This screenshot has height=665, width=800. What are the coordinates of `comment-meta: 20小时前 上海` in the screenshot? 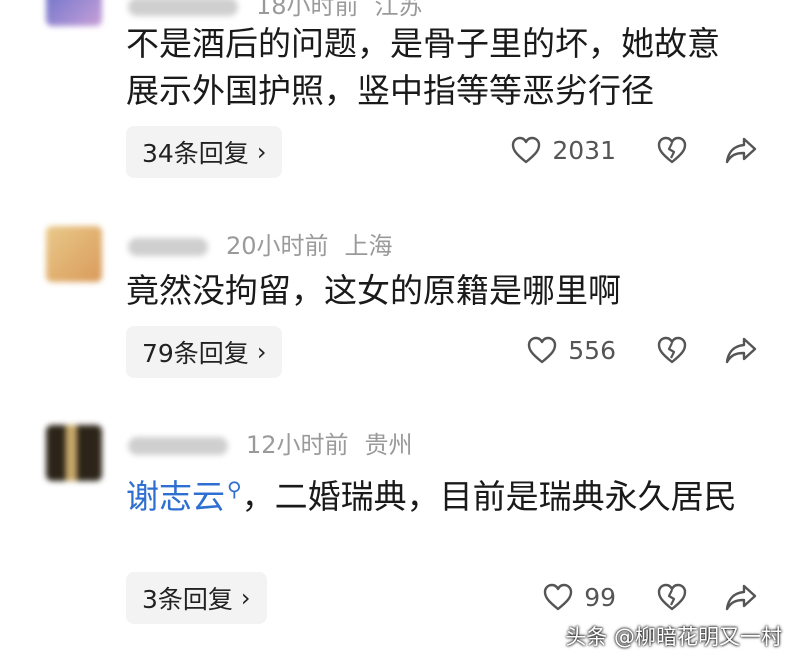 It's located at (260, 243).